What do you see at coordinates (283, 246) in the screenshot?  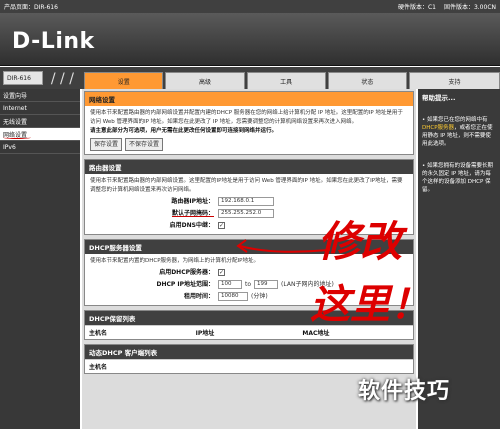 I see `annotation-arrow-icon` at bounding box center [283, 246].